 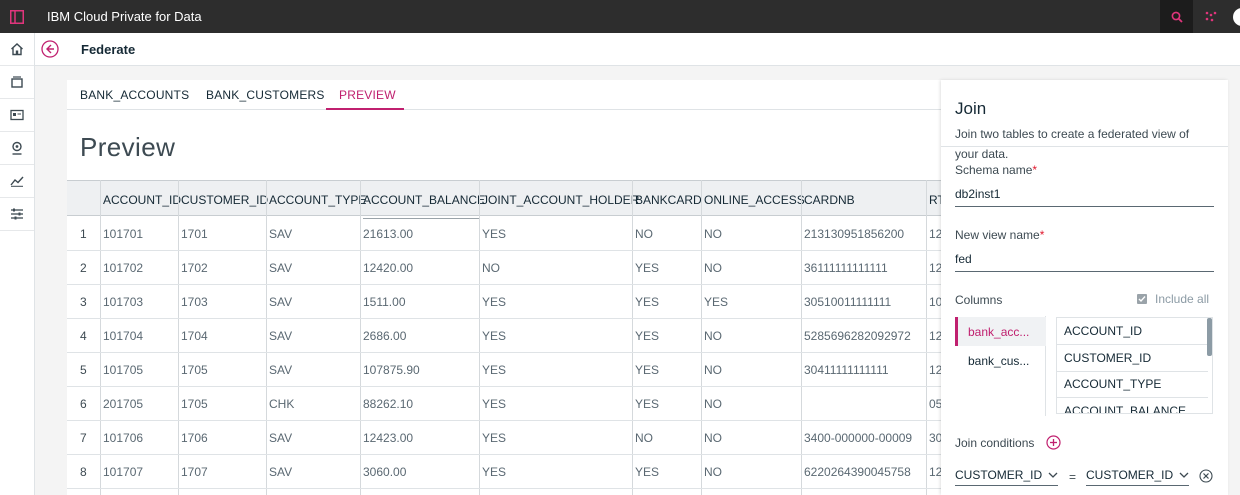 I want to click on table-cell: 2686.00, so click(x=385, y=336).